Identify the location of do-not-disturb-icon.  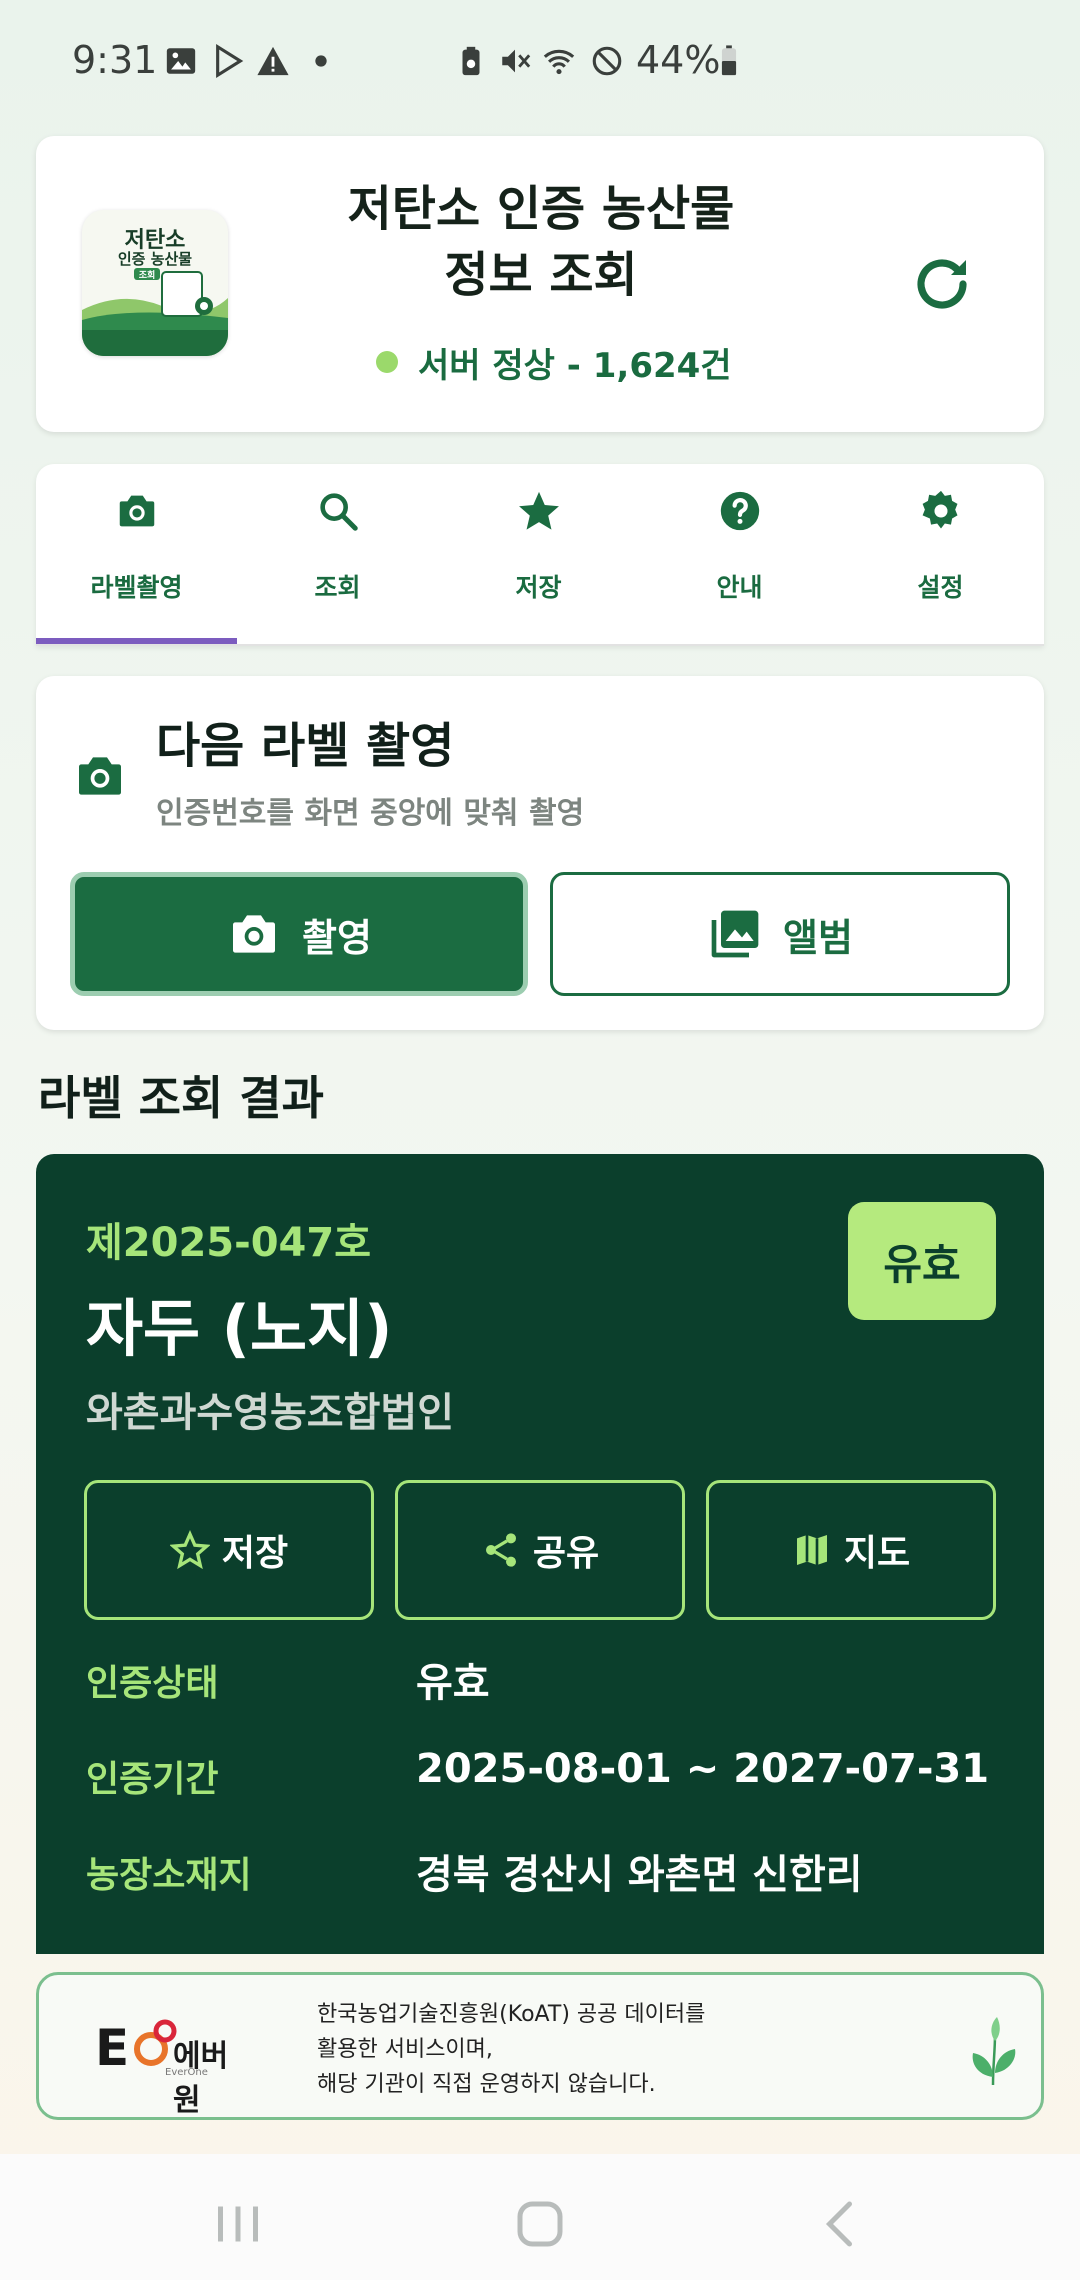
(607, 61).